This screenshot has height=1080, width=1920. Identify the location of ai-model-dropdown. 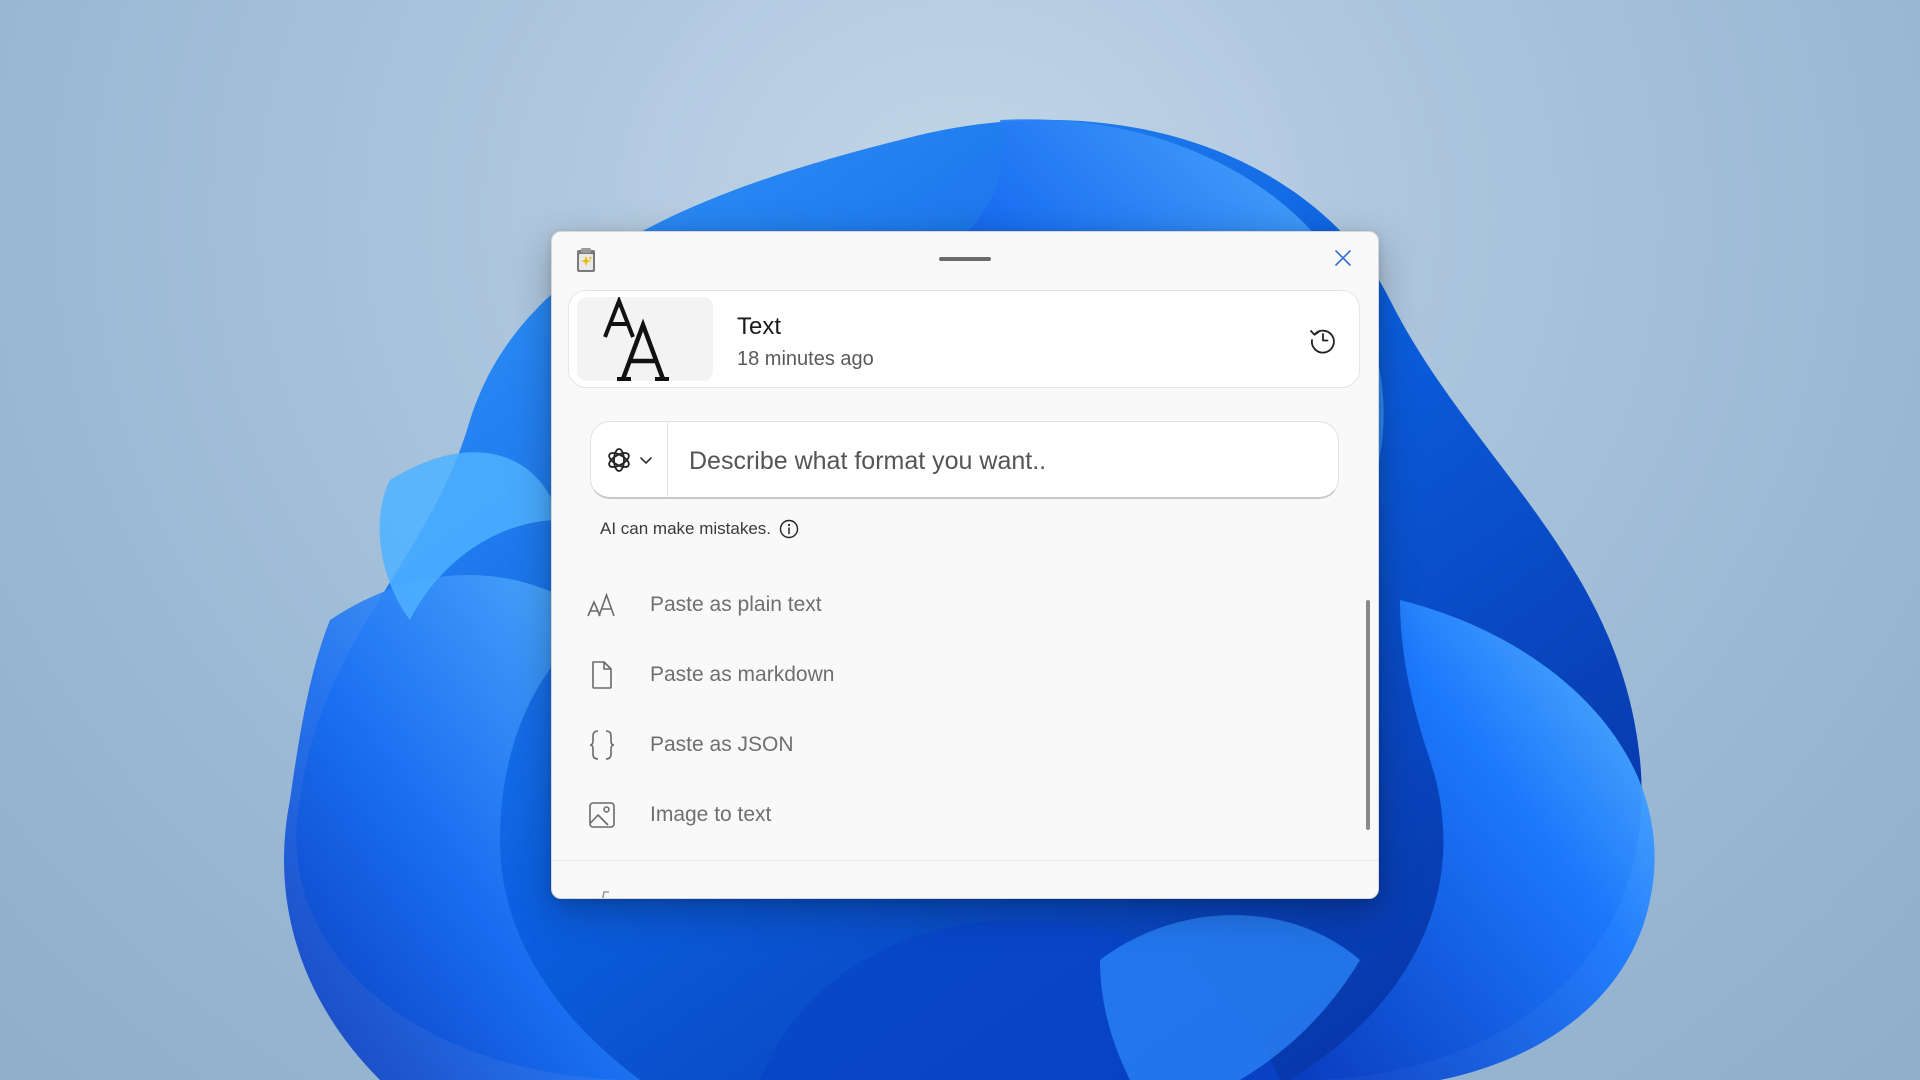
(629, 460).